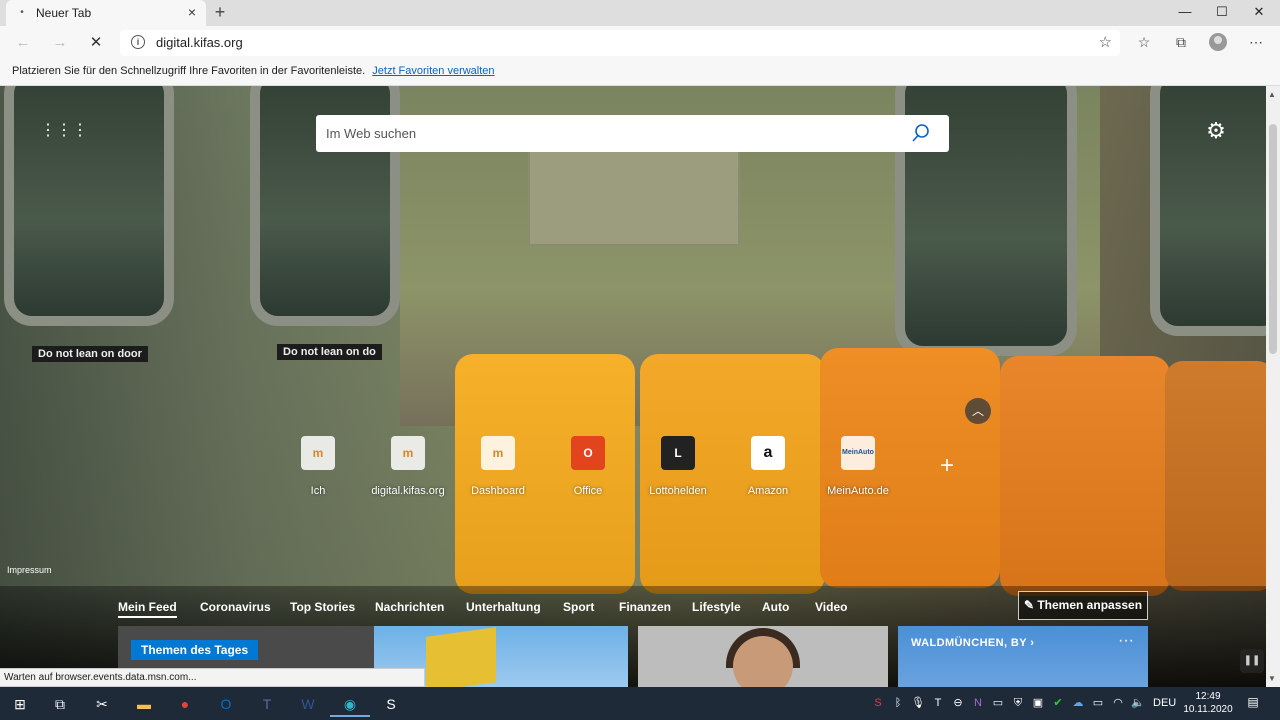 The image size is (1280, 720). Describe the element at coordinates (858, 471) in the screenshot. I see `quicklink-meinauto: MeinAuto MeinAuto.de` at that location.